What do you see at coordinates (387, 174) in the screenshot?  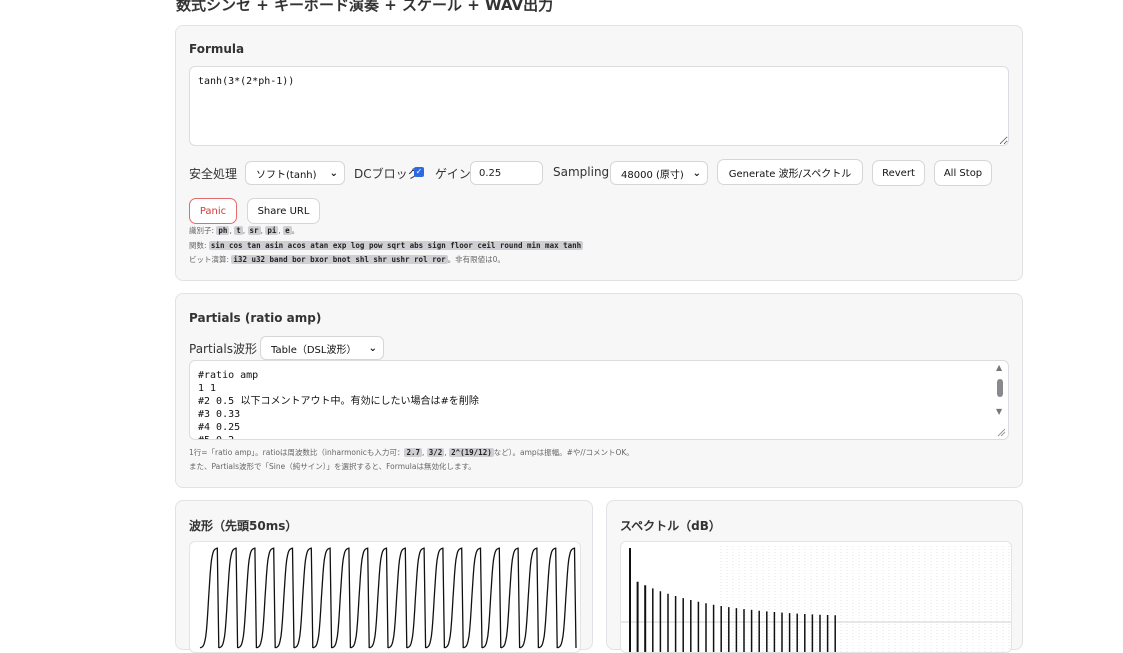 I see `dc-block-label: DCブロック` at bounding box center [387, 174].